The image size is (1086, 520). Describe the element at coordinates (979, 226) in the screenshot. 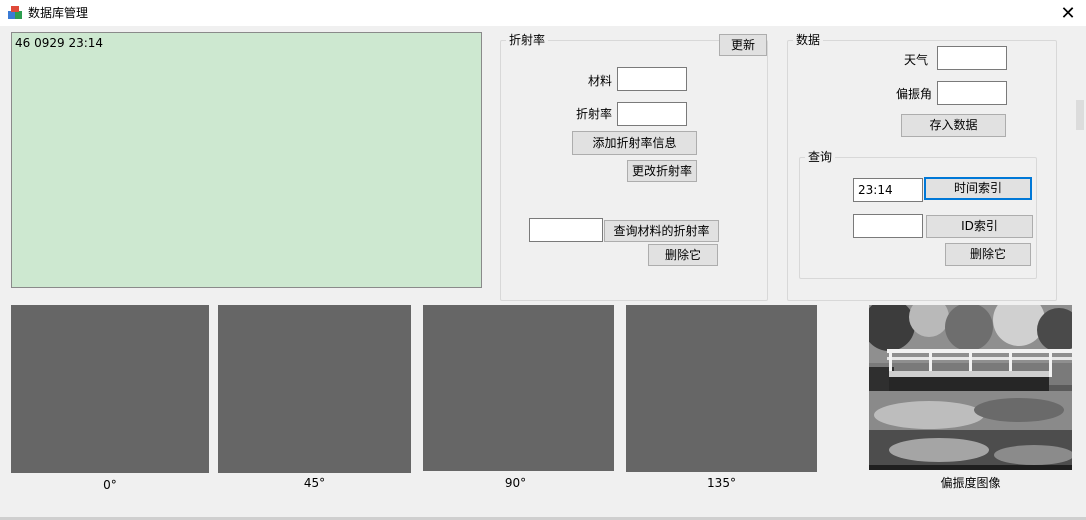

I see `id-index-button: ID索引` at that location.